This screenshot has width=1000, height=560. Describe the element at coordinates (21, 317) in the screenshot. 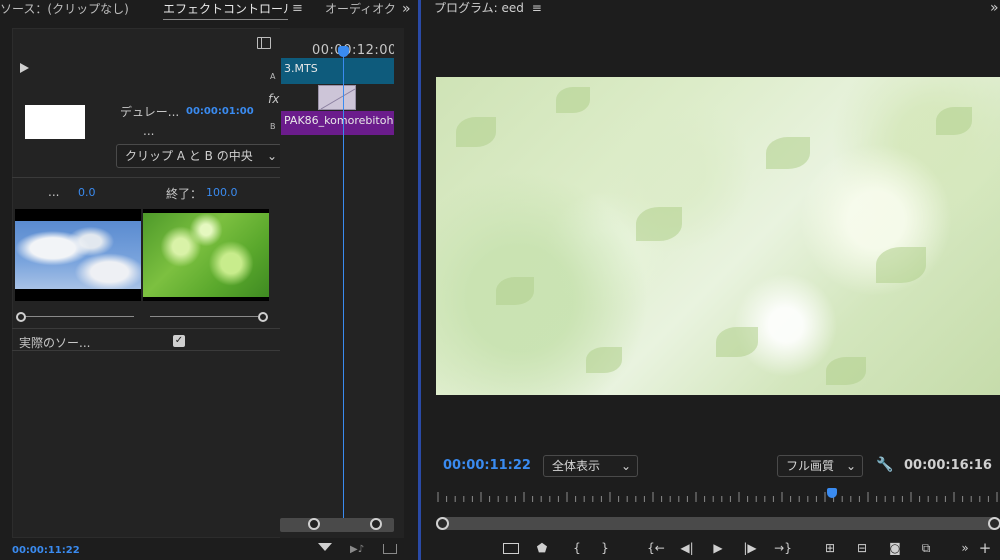

I see `start-slider-knob` at that location.